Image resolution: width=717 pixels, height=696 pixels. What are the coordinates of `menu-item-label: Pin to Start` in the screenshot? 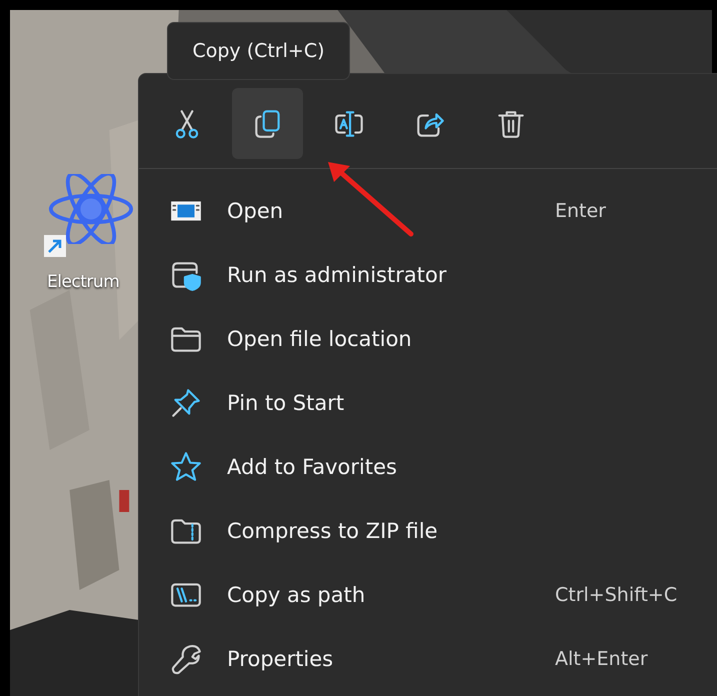 It's located at (285, 403).